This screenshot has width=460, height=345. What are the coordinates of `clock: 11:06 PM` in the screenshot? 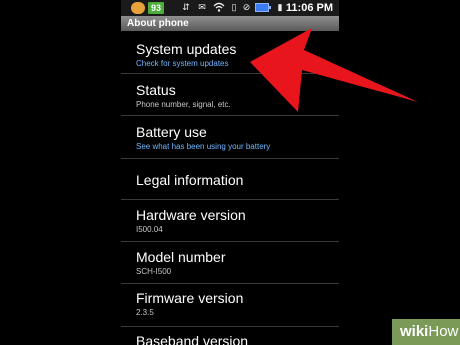 It's located at (309, 8).